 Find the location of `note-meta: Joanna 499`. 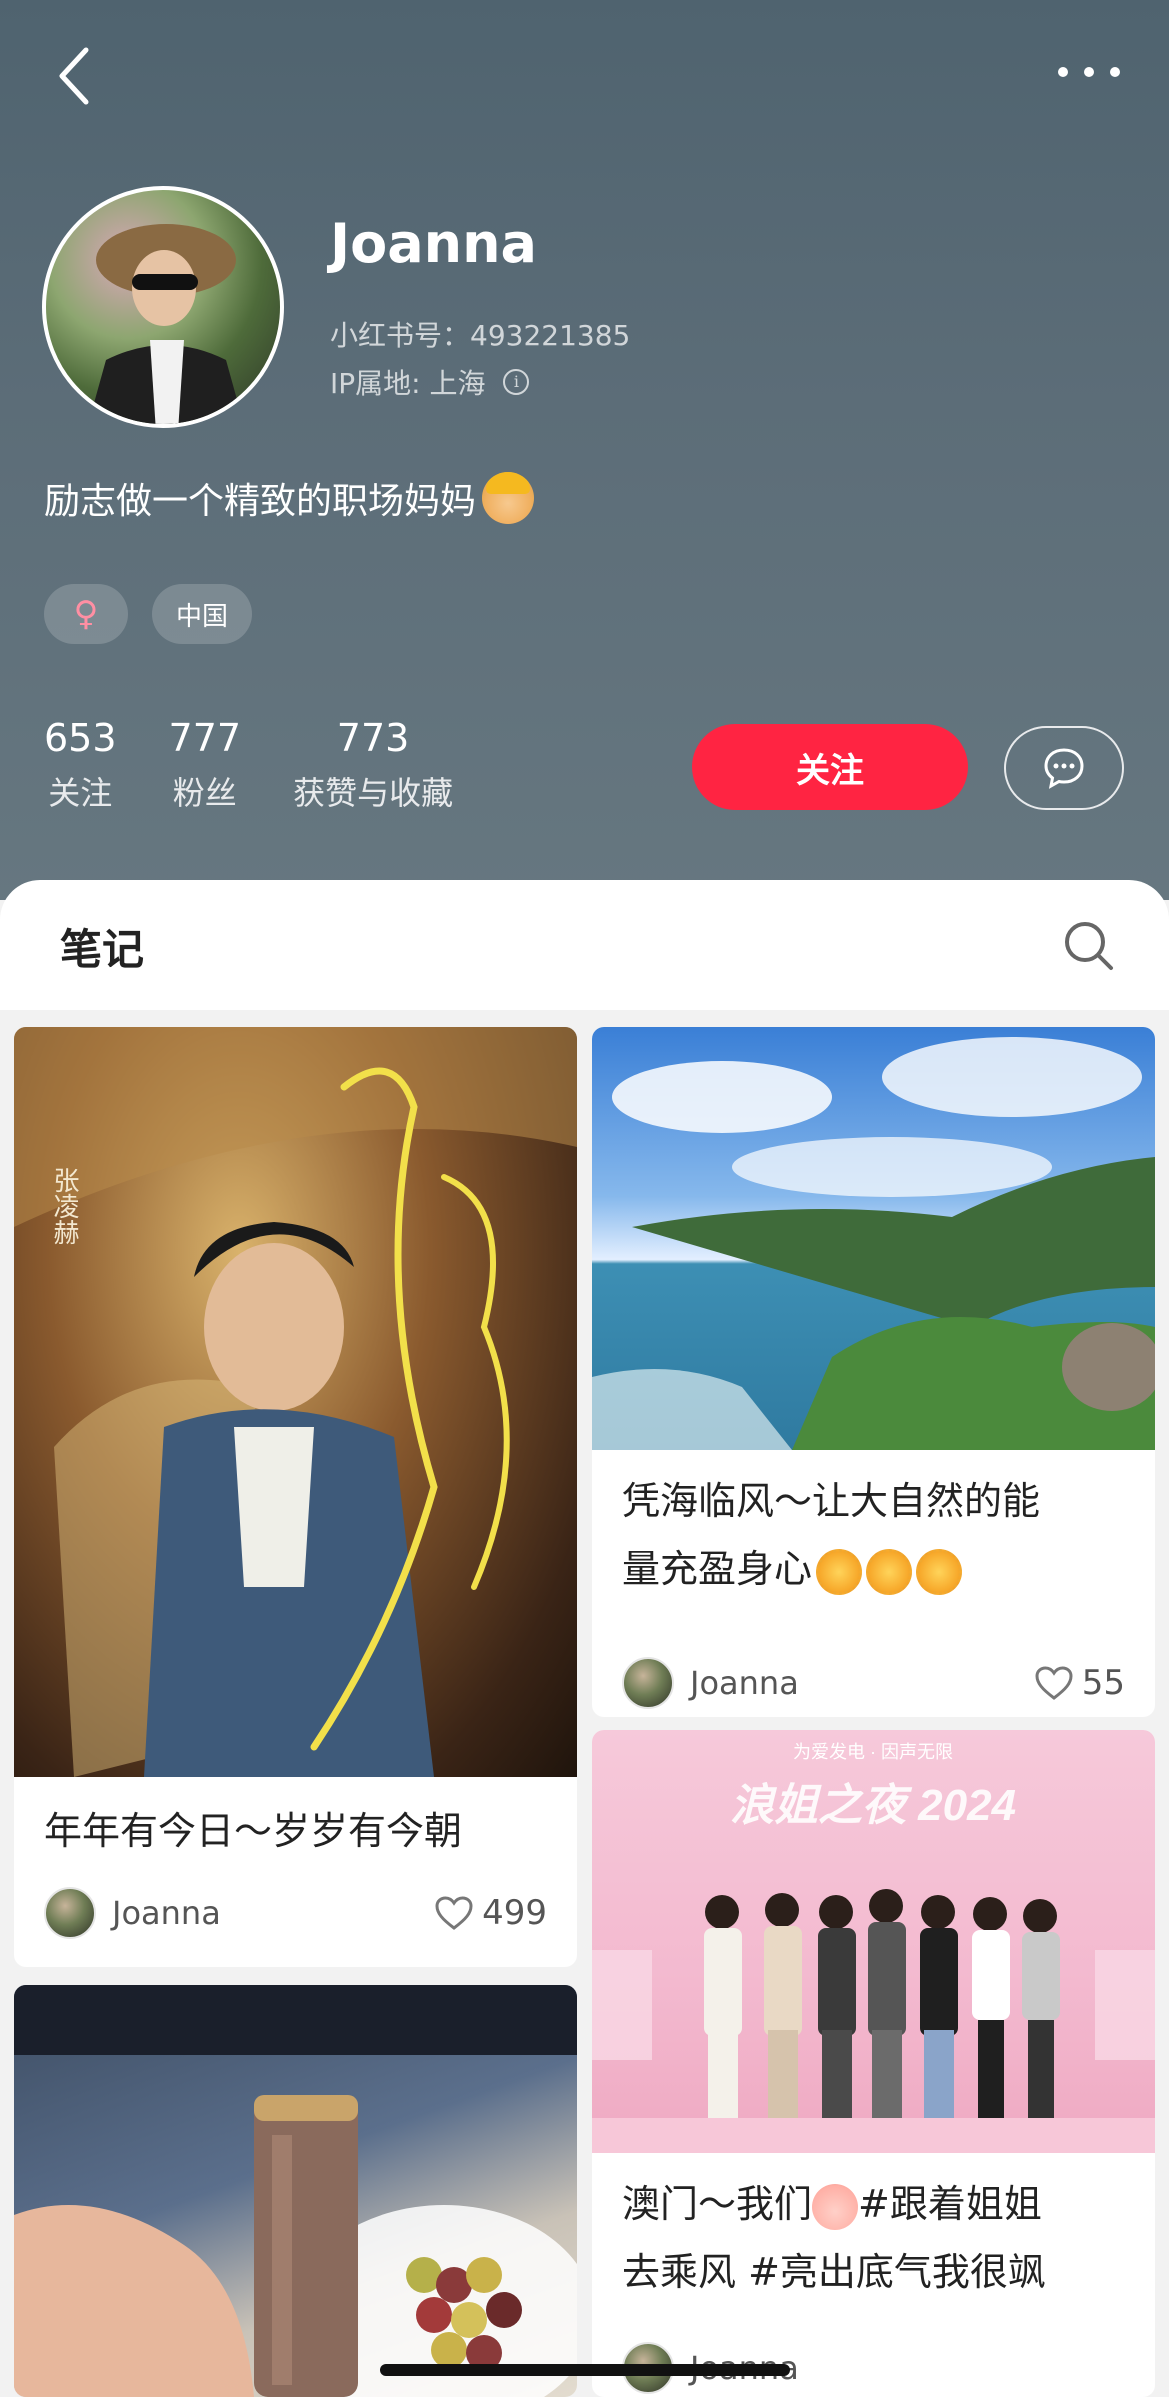

note-meta: Joanna 499 is located at coordinates (295, 1913).